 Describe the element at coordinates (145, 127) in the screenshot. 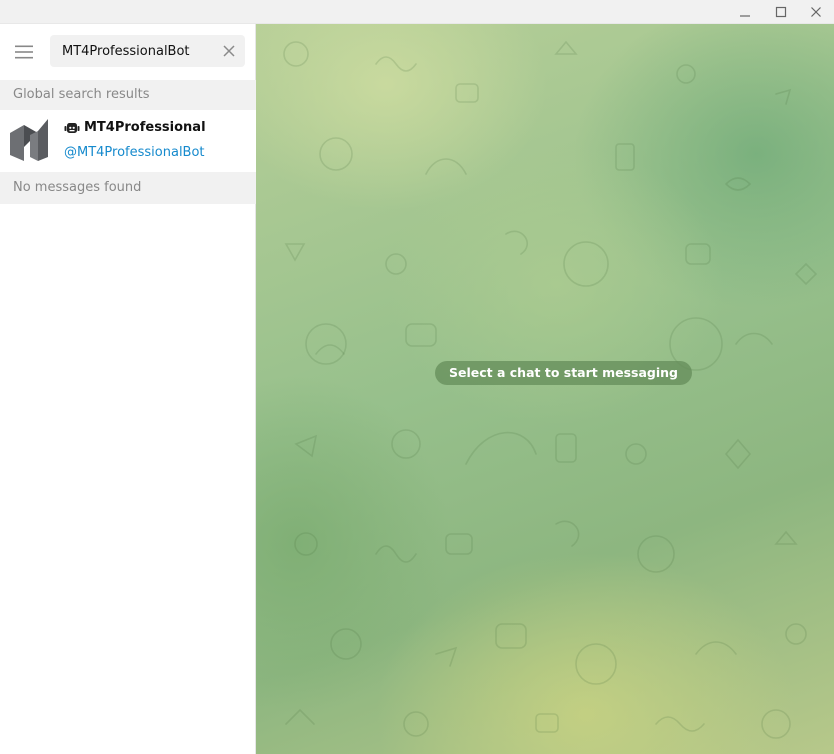

I see `result-name: MT4Professional` at that location.